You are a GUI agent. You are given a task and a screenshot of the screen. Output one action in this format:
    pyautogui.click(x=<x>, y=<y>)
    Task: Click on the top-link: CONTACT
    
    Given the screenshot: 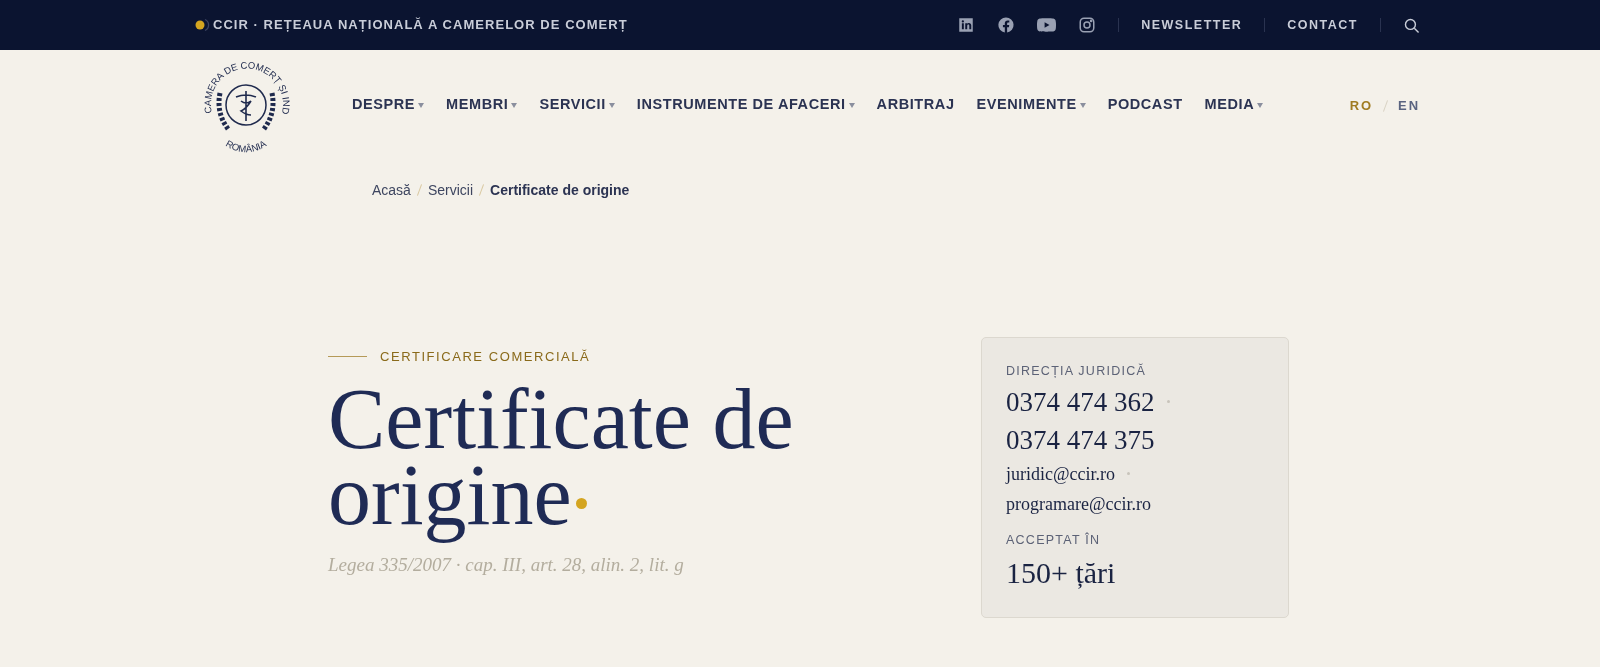 What is the action you would take?
    pyautogui.click(x=1322, y=25)
    